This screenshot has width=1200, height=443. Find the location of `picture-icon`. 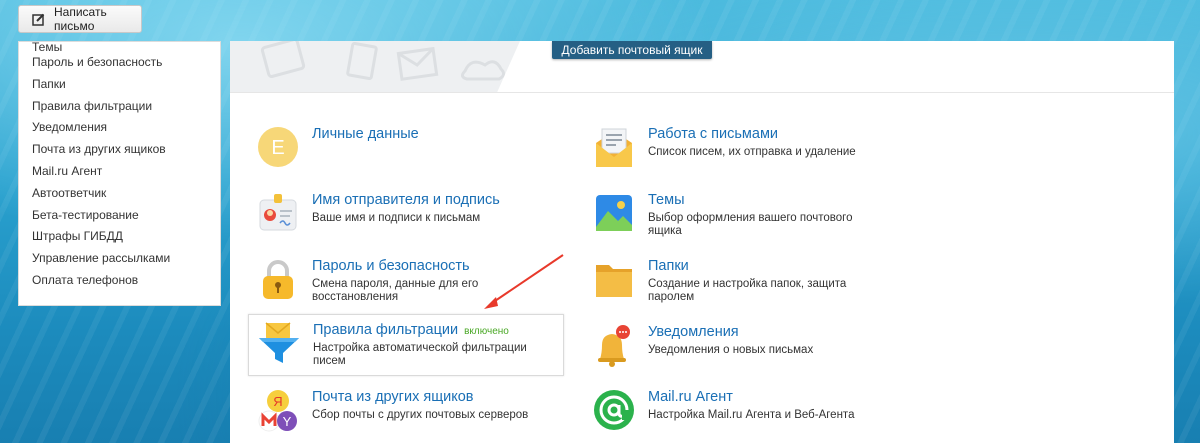

picture-icon is located at coordinates (614, 213).